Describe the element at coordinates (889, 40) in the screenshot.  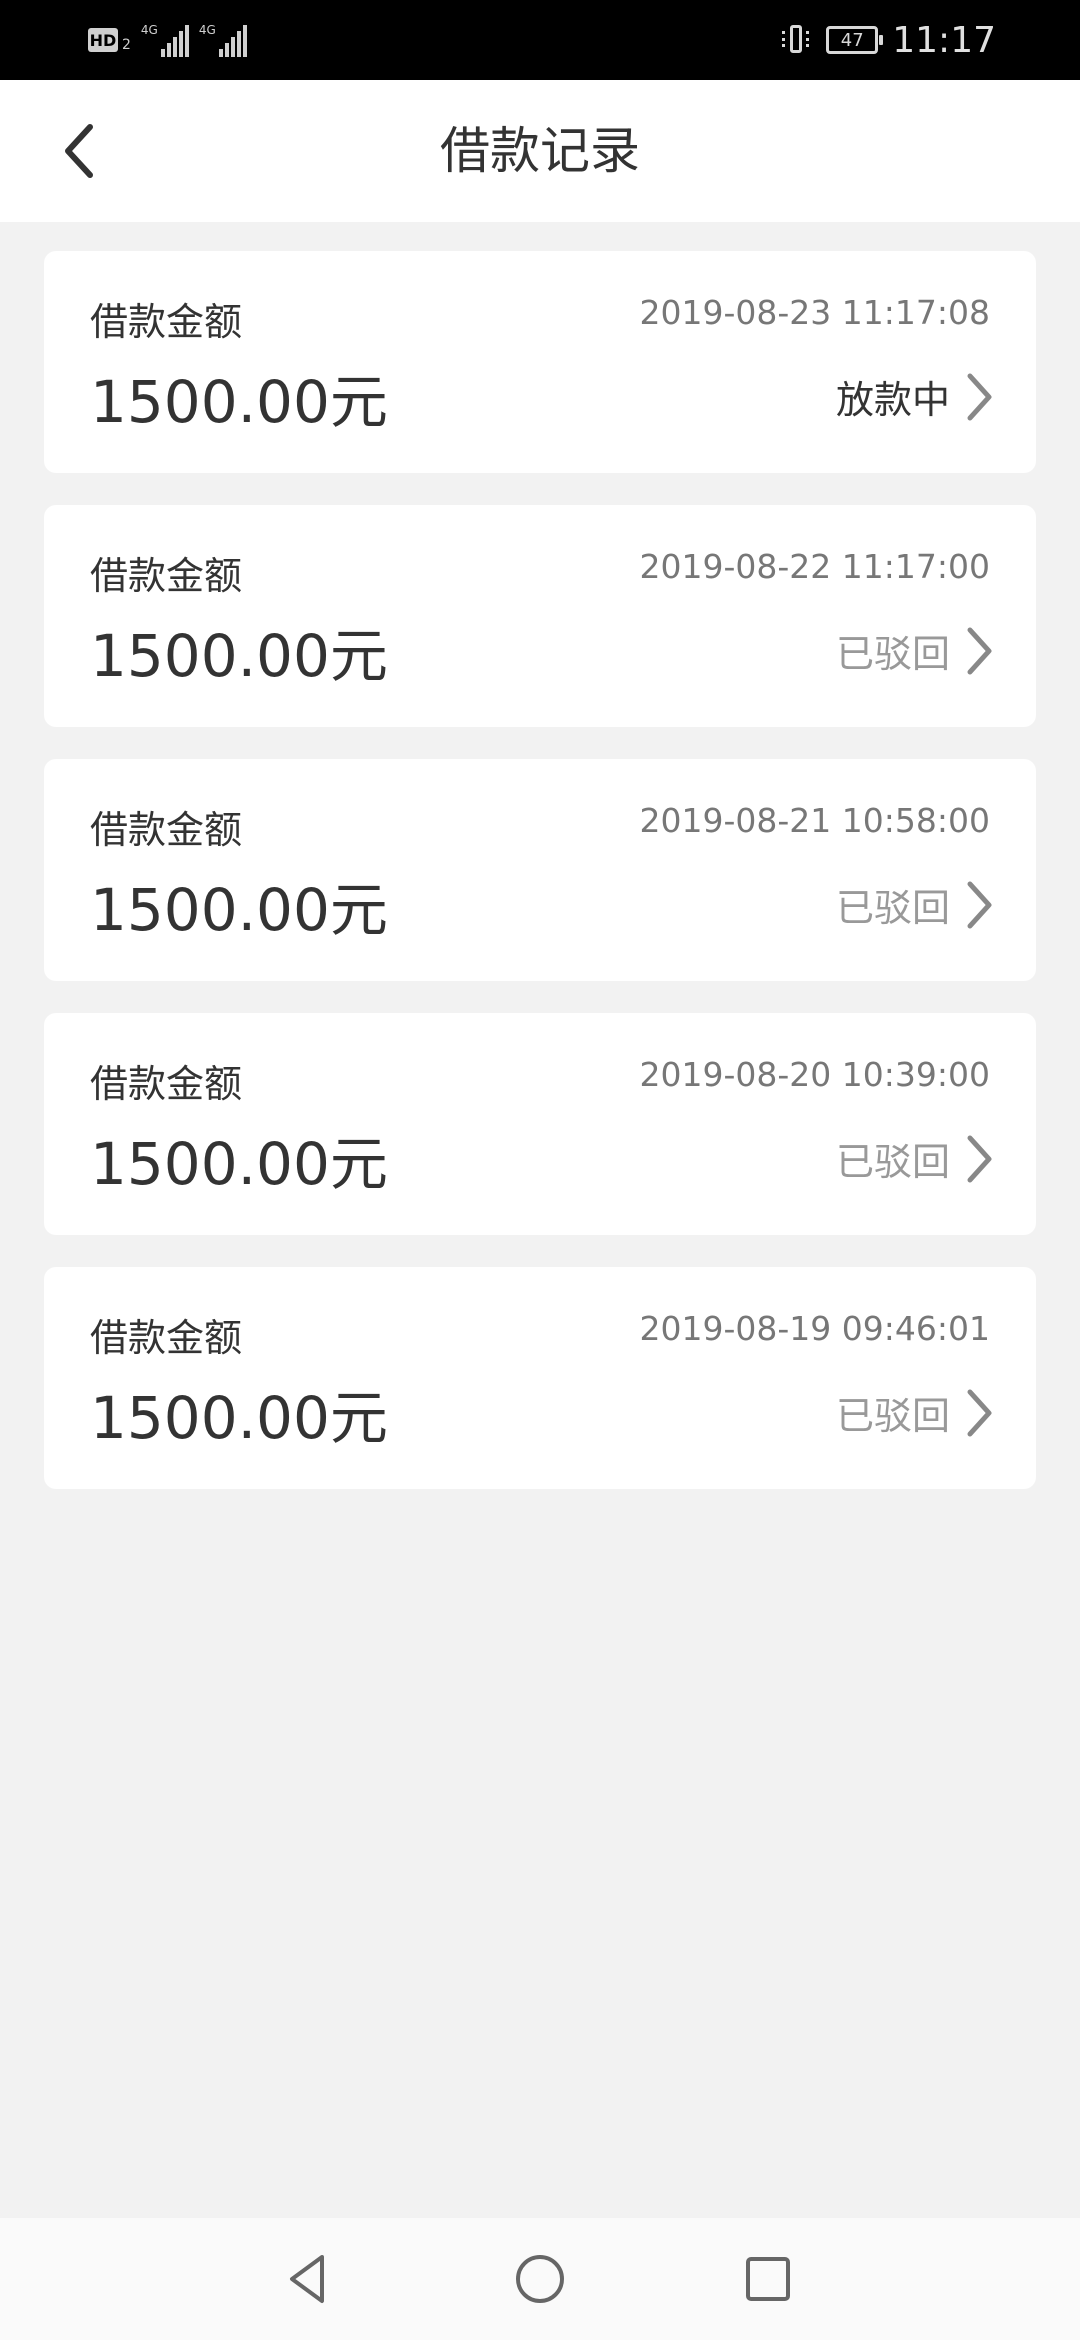
I see `status-right: 47 11:17` at that location.